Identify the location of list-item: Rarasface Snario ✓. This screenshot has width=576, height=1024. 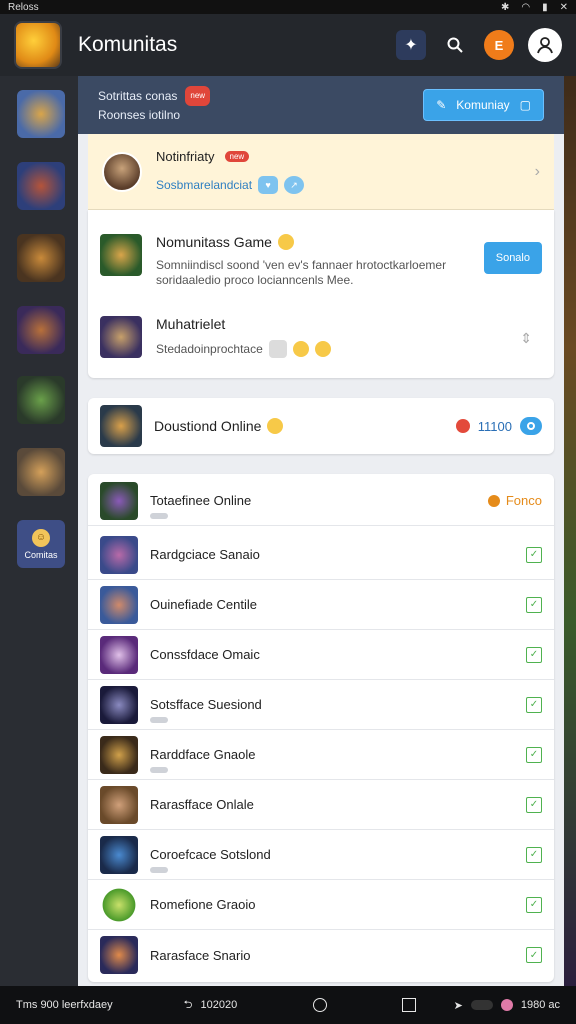
(321, 955).